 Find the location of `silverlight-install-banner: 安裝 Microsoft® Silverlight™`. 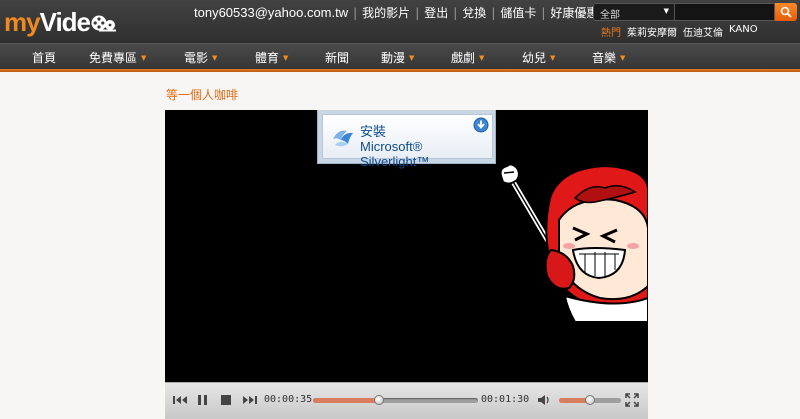

silverlight-install-banner: 安裝 Microsoft® Silverlight™ is located at coordinates (406, 139).